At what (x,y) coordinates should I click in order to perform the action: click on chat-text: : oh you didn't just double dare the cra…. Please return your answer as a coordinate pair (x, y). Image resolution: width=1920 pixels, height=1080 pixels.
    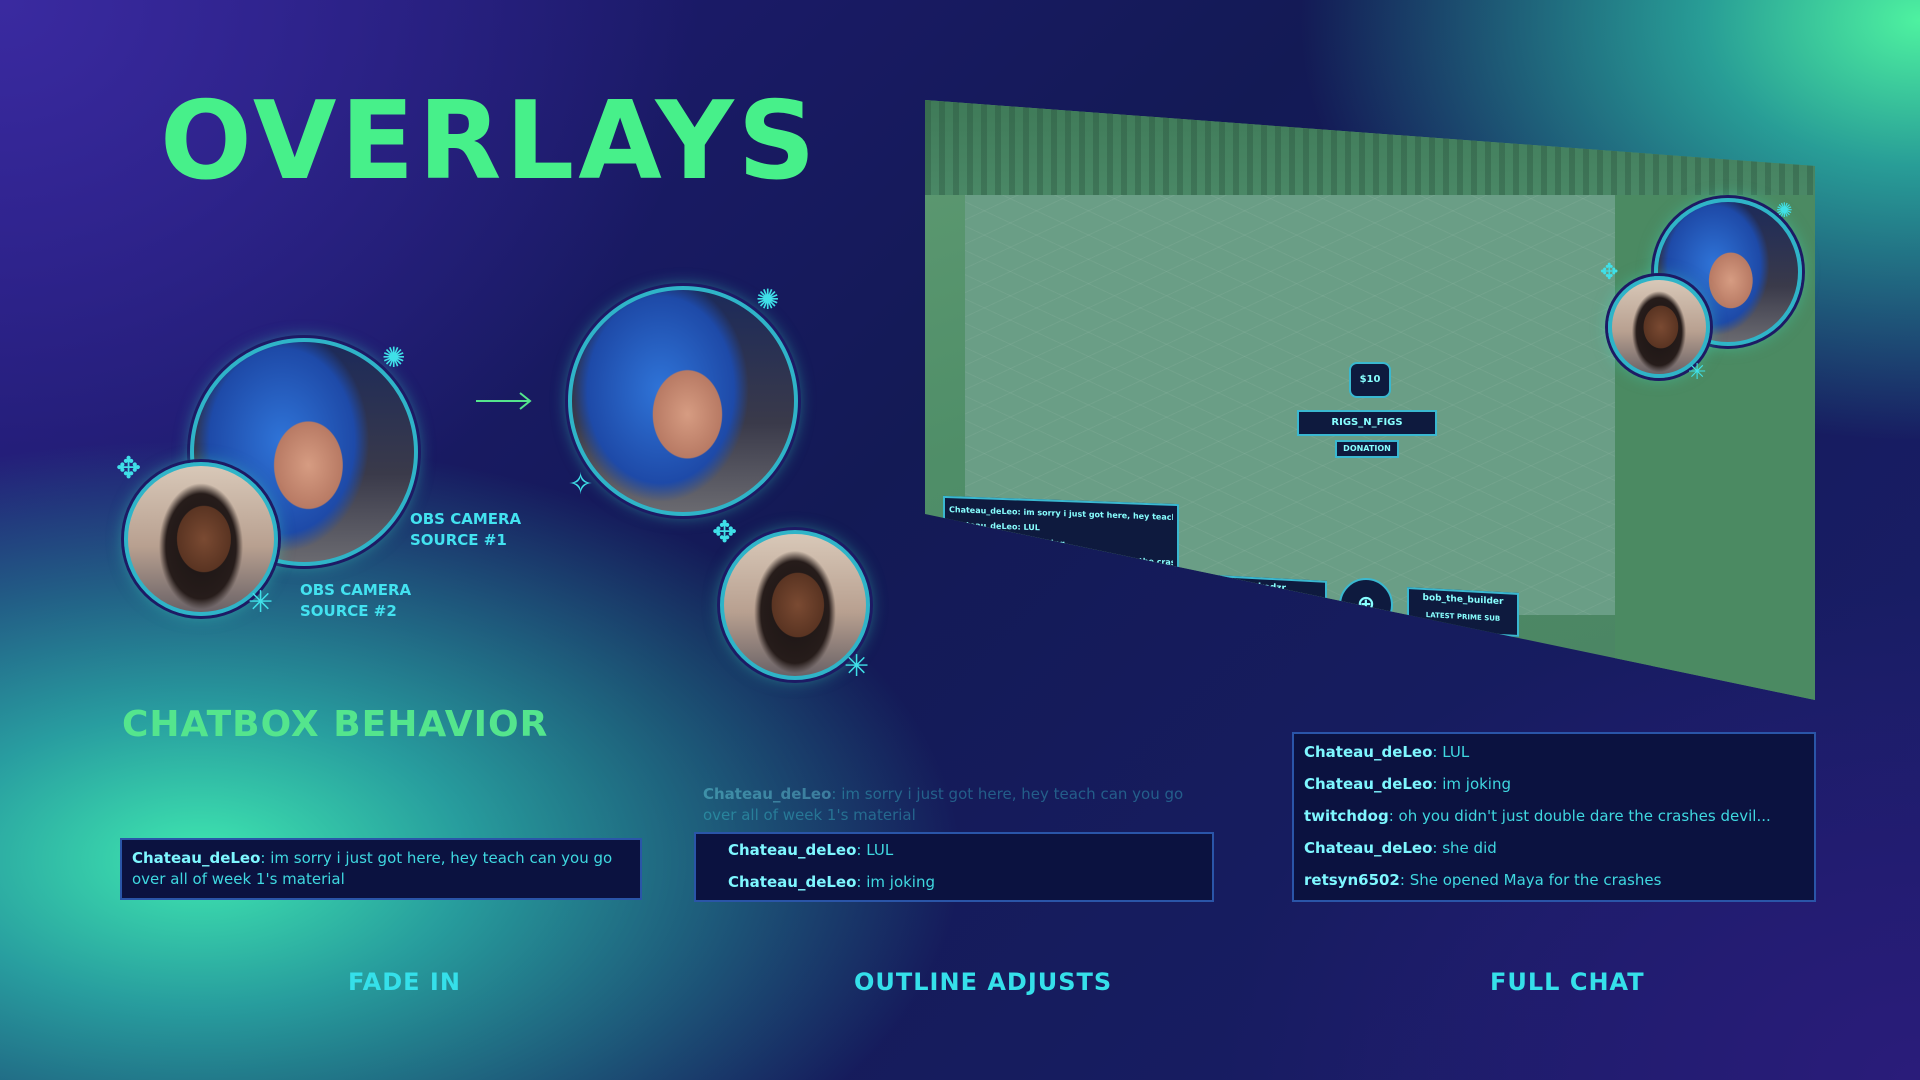
    Looking at the image, I should click on (1579, 816).